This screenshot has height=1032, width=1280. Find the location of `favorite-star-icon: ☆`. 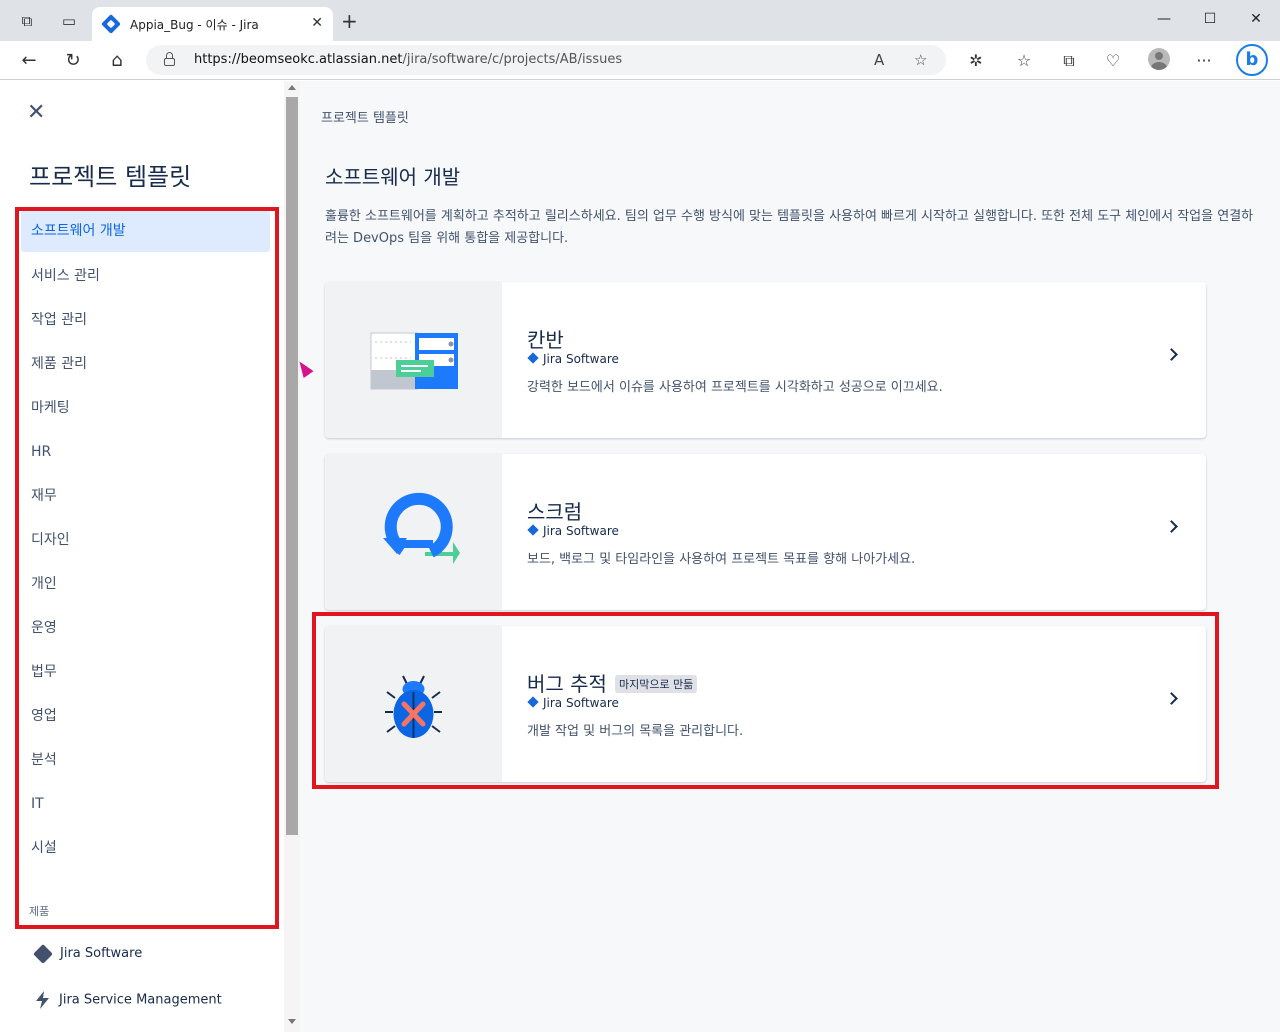

favorite-star-icon: ☆ is located at coordinates (920, 60).